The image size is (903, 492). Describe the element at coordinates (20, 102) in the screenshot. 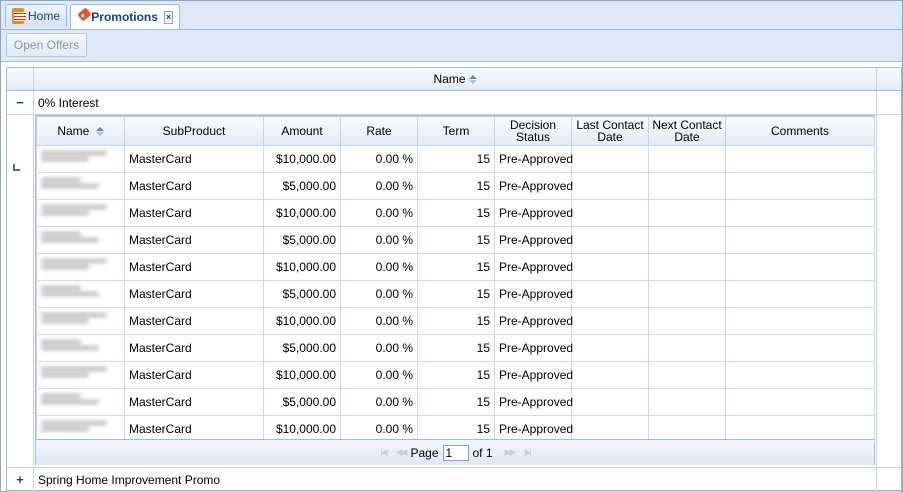

I see `collapse-icon: −` at that location.